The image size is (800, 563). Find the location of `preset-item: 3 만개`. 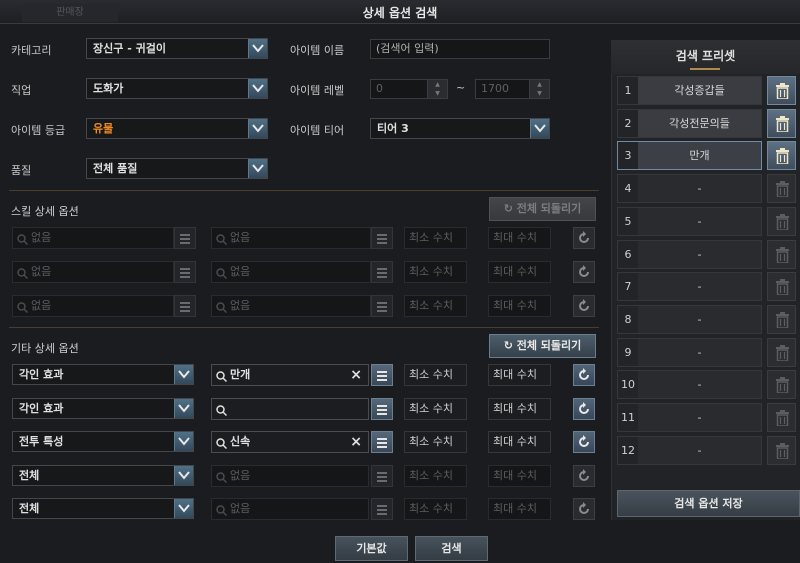

preset-item: 3 만개 is located at coordinates (689, 156).